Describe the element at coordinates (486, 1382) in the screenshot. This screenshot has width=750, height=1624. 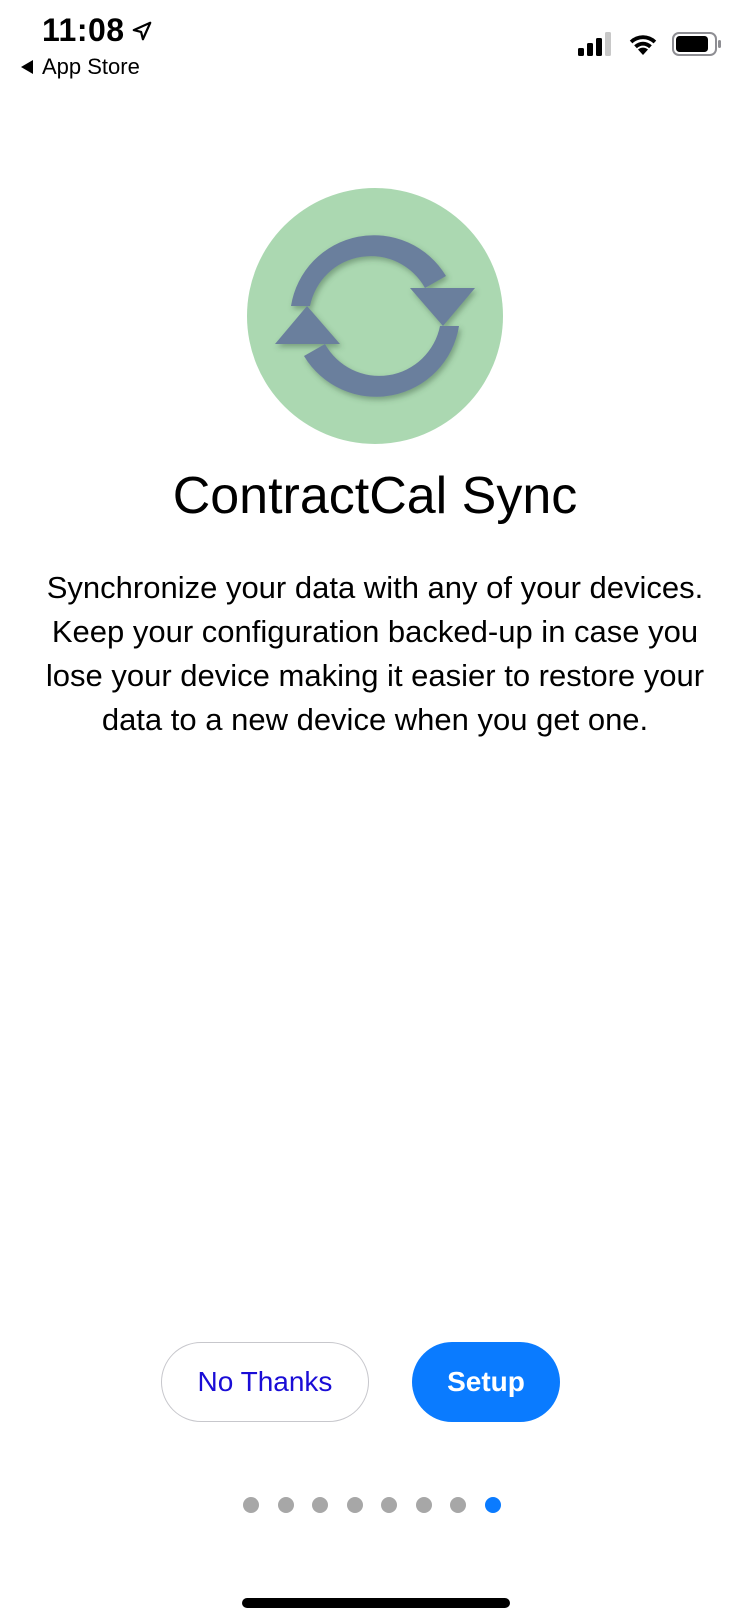
I see `setup-button: Setup` at that location.